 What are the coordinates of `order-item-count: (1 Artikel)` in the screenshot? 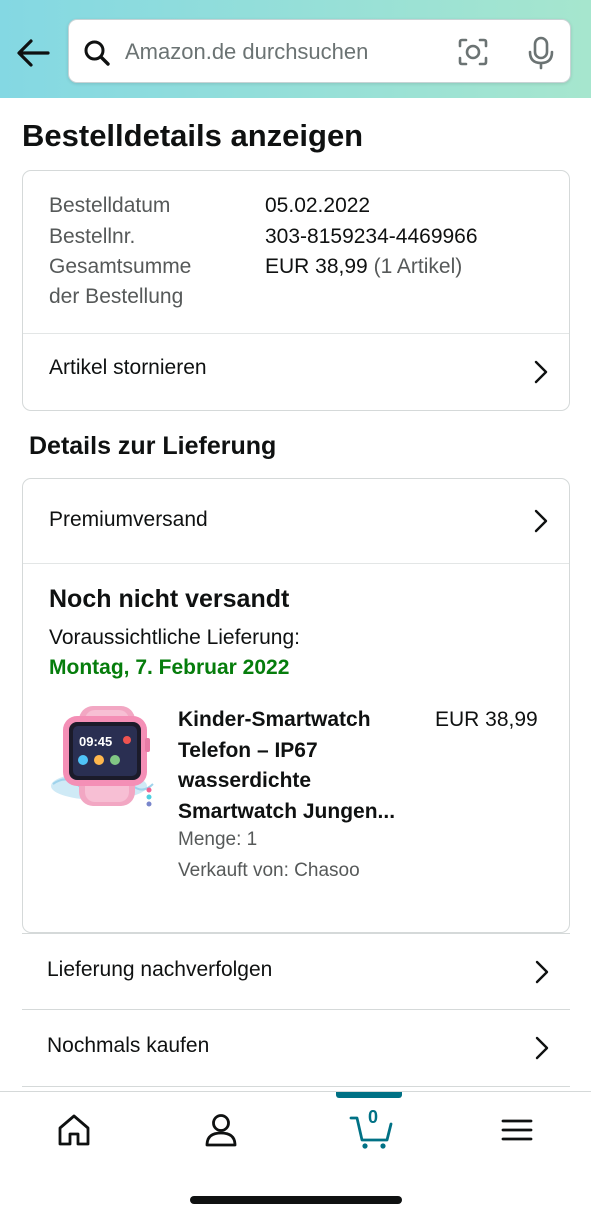 It's located at (418, 266).